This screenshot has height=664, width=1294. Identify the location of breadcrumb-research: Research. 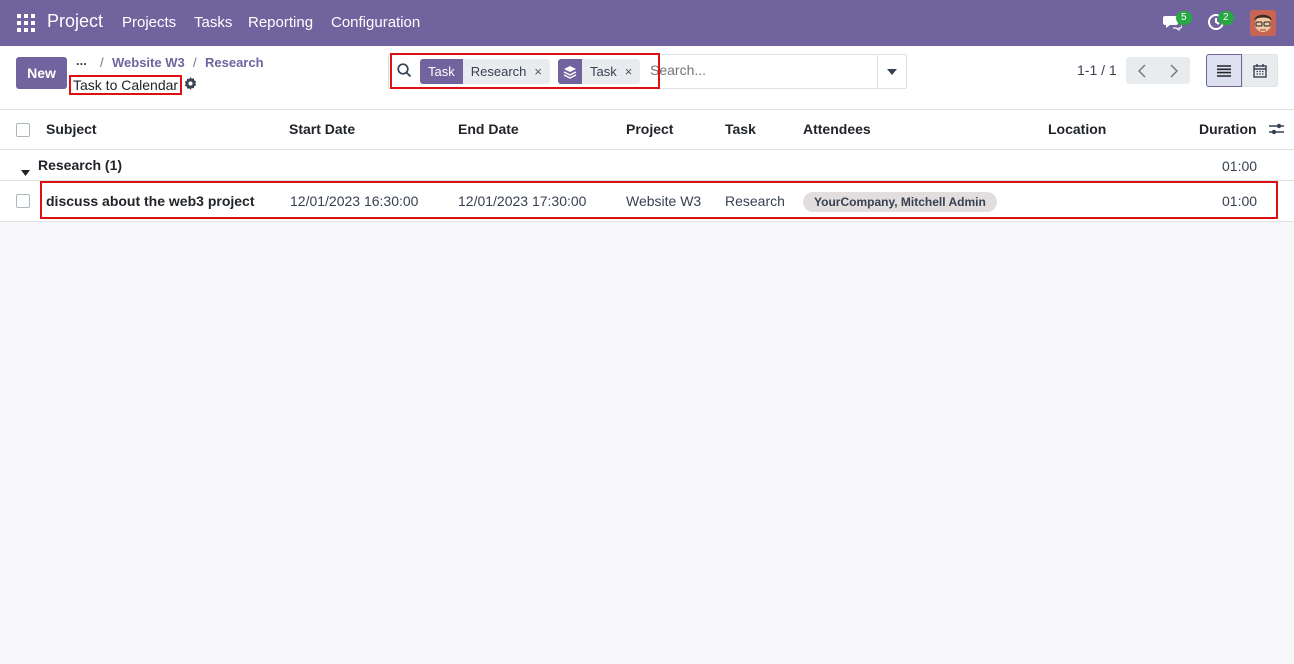
(234, 62).